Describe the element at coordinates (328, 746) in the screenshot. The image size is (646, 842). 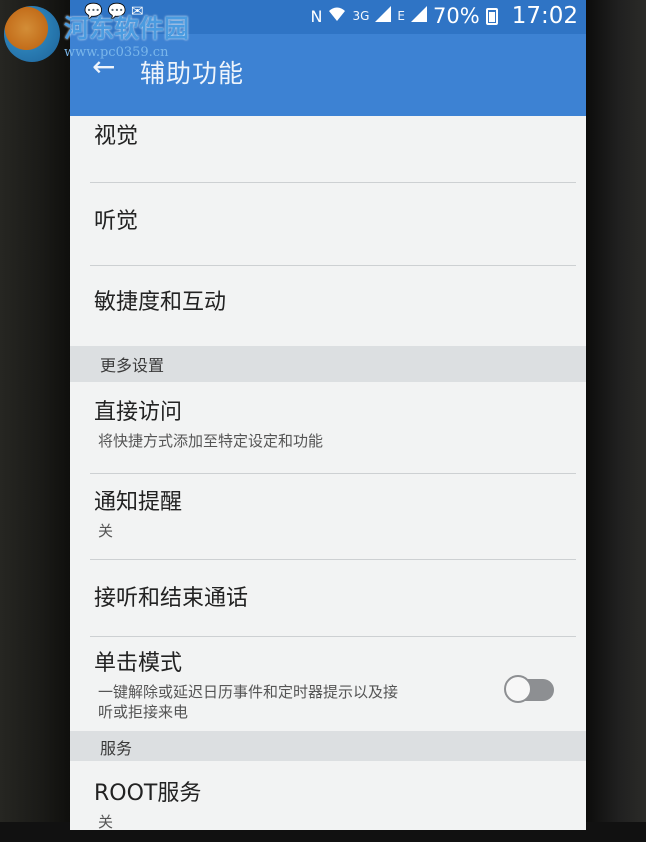
I see `section-header-services: 服务` at that location.